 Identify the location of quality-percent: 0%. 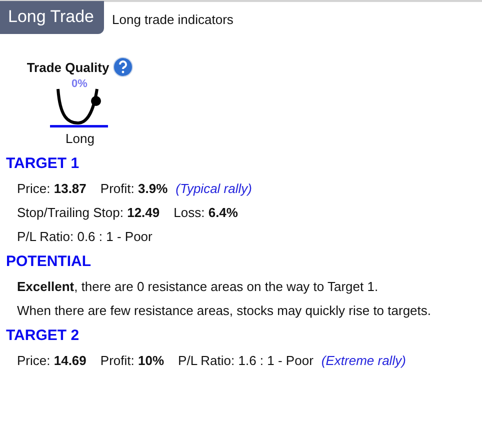
(80, 84).